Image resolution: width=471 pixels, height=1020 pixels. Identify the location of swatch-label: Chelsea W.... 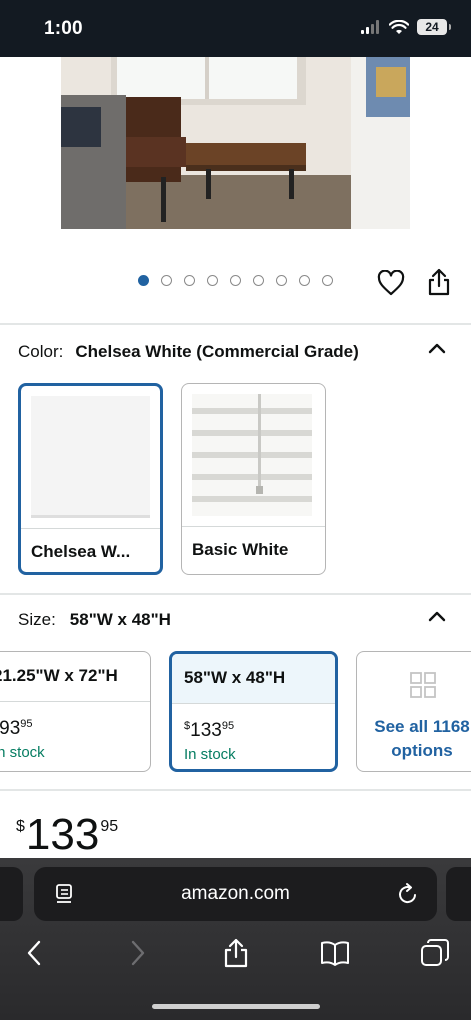
(81, 551).